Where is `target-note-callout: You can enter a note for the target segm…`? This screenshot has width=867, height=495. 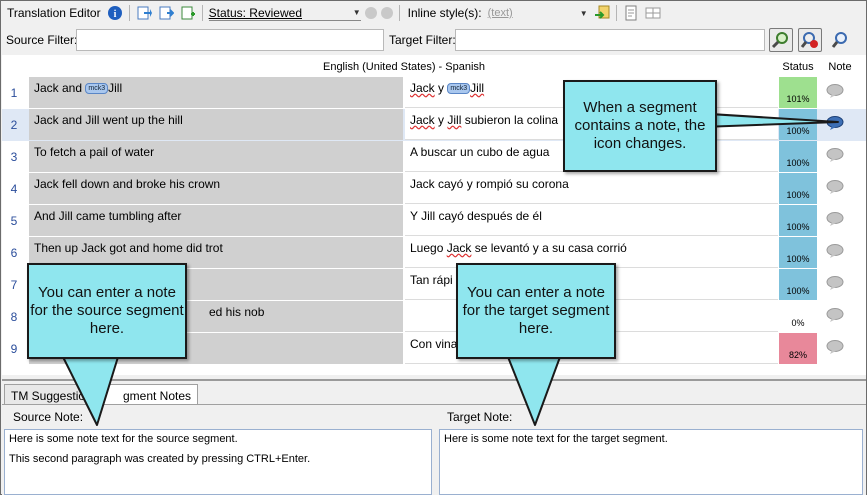 target-note-callout: You can enter a note for the target segm… is located at coordinates (536, 311).